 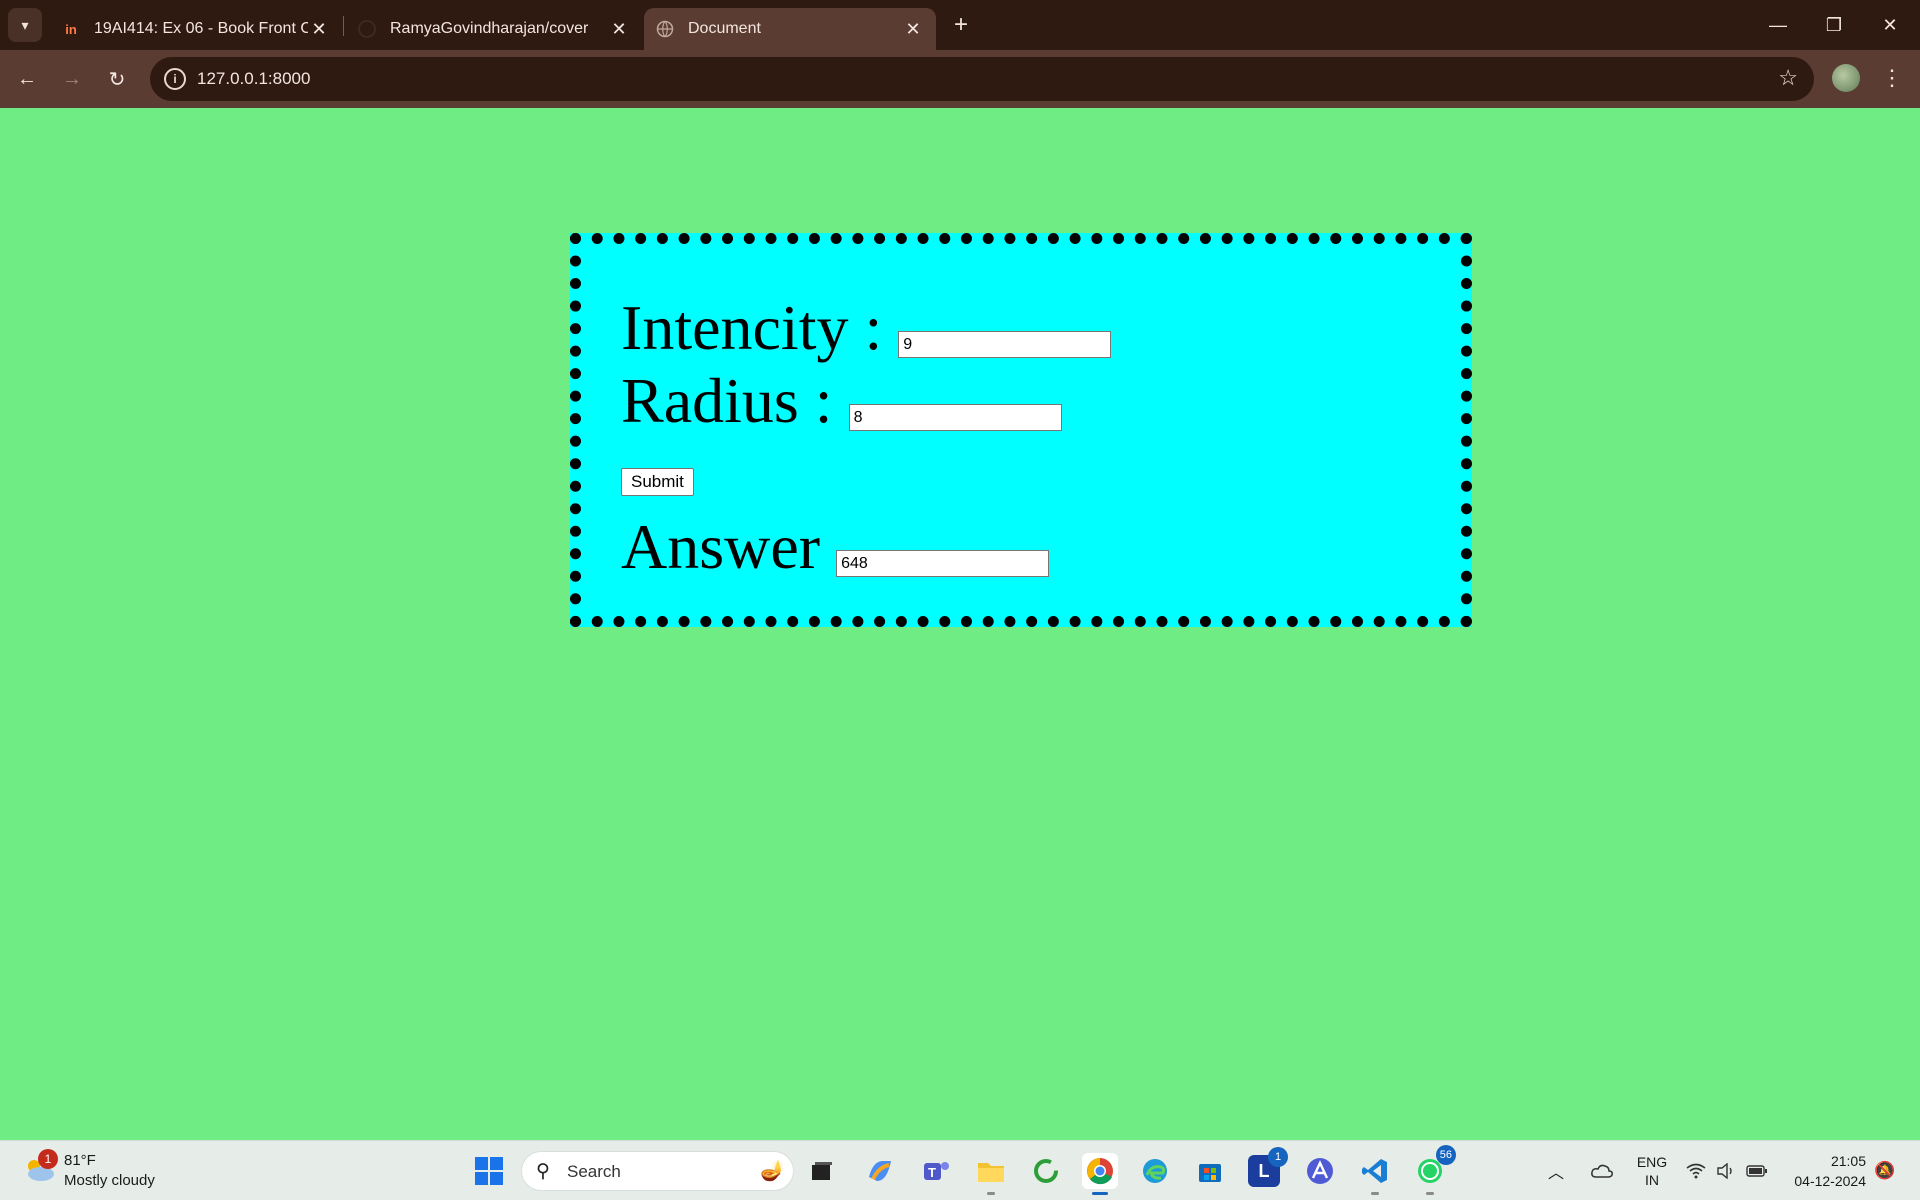 I want to click on radius-row: Radius :, so click(x=841, y=401).